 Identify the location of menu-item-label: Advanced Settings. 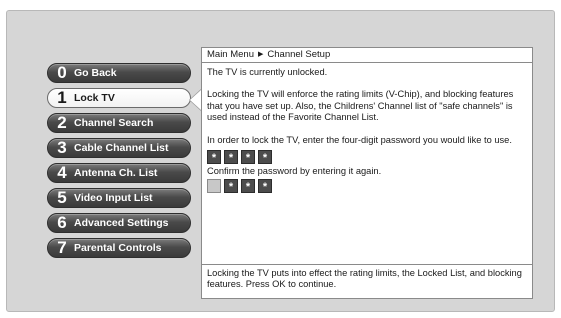
(121, 223).